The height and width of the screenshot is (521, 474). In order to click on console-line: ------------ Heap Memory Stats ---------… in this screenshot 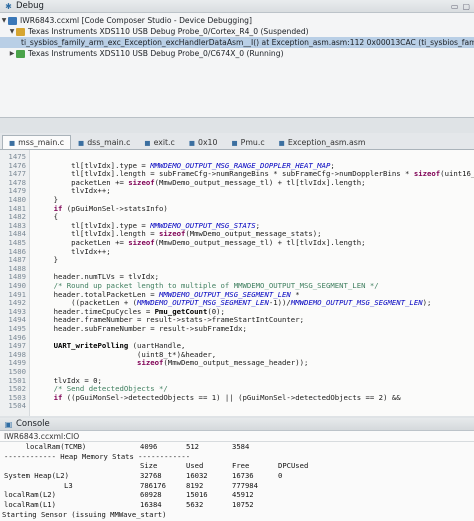, I will do `click(237, 457)`.